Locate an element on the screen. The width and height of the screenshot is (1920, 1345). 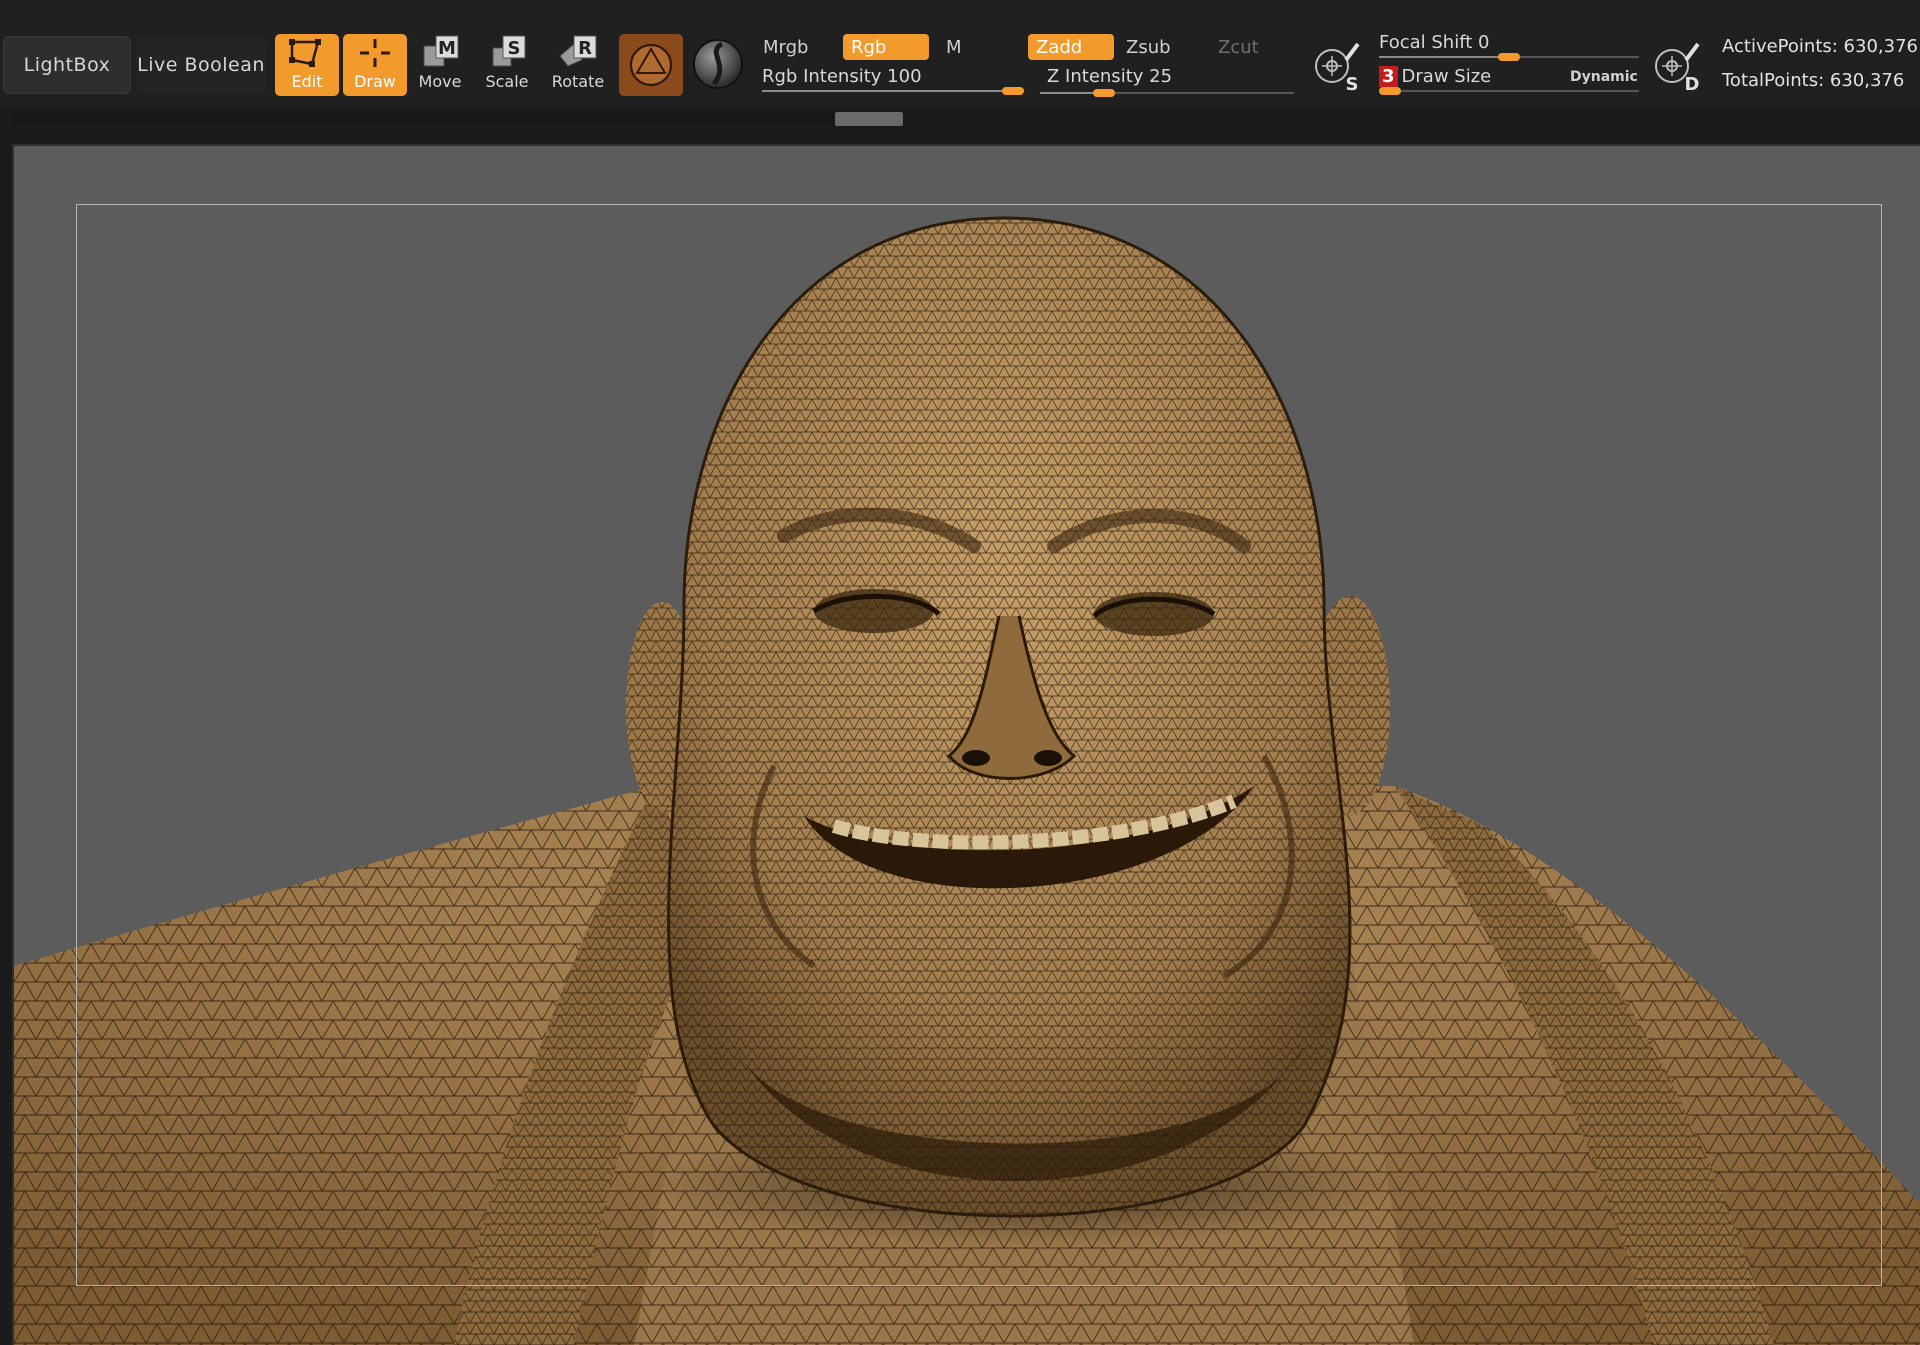
move-icon: M is located at coordinates (441, 51).